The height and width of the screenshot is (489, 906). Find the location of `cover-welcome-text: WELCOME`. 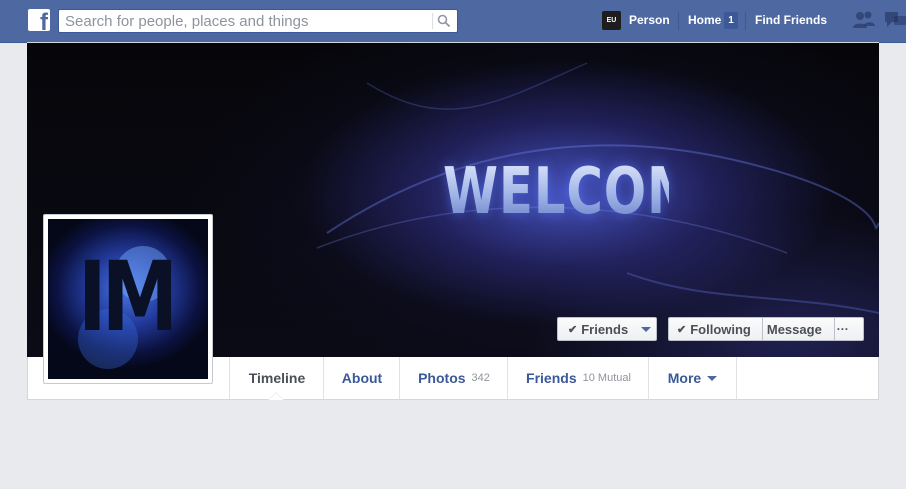

cover-welcome-text: WELCOME is located at coordinates (588, 192).